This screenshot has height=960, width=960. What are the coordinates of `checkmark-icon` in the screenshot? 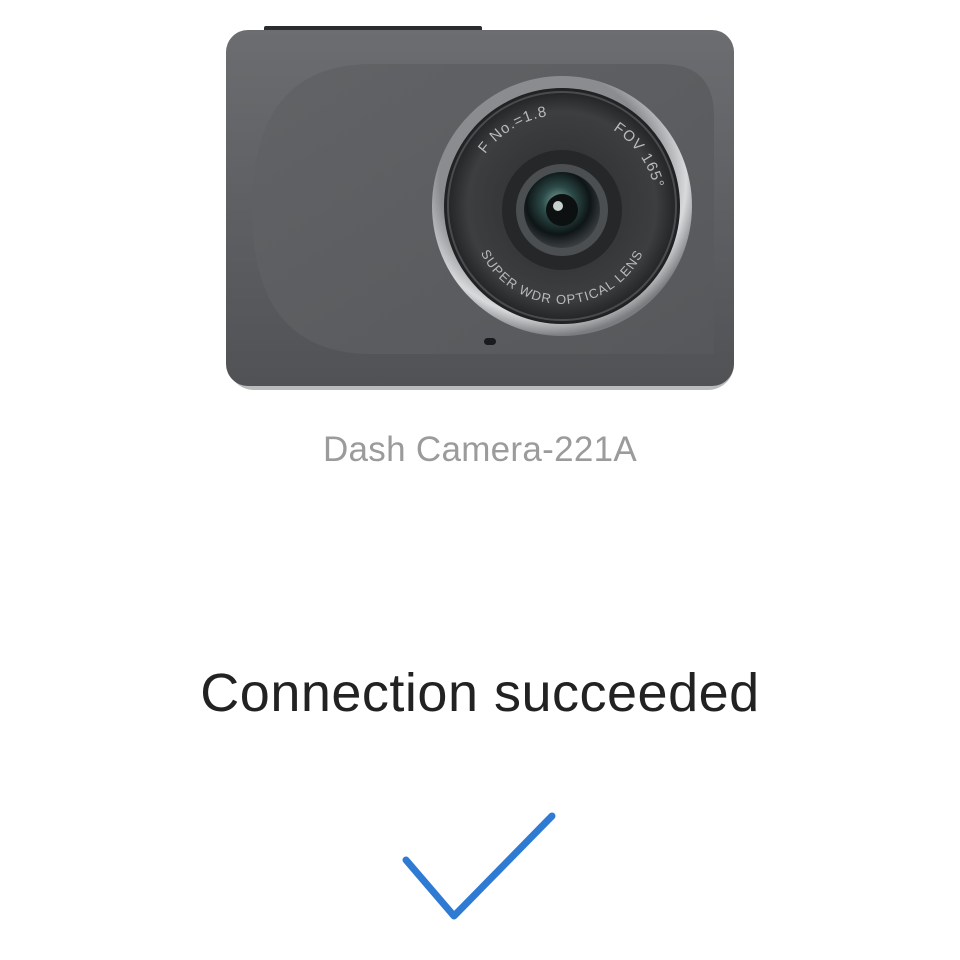 It's located at (479, 866).